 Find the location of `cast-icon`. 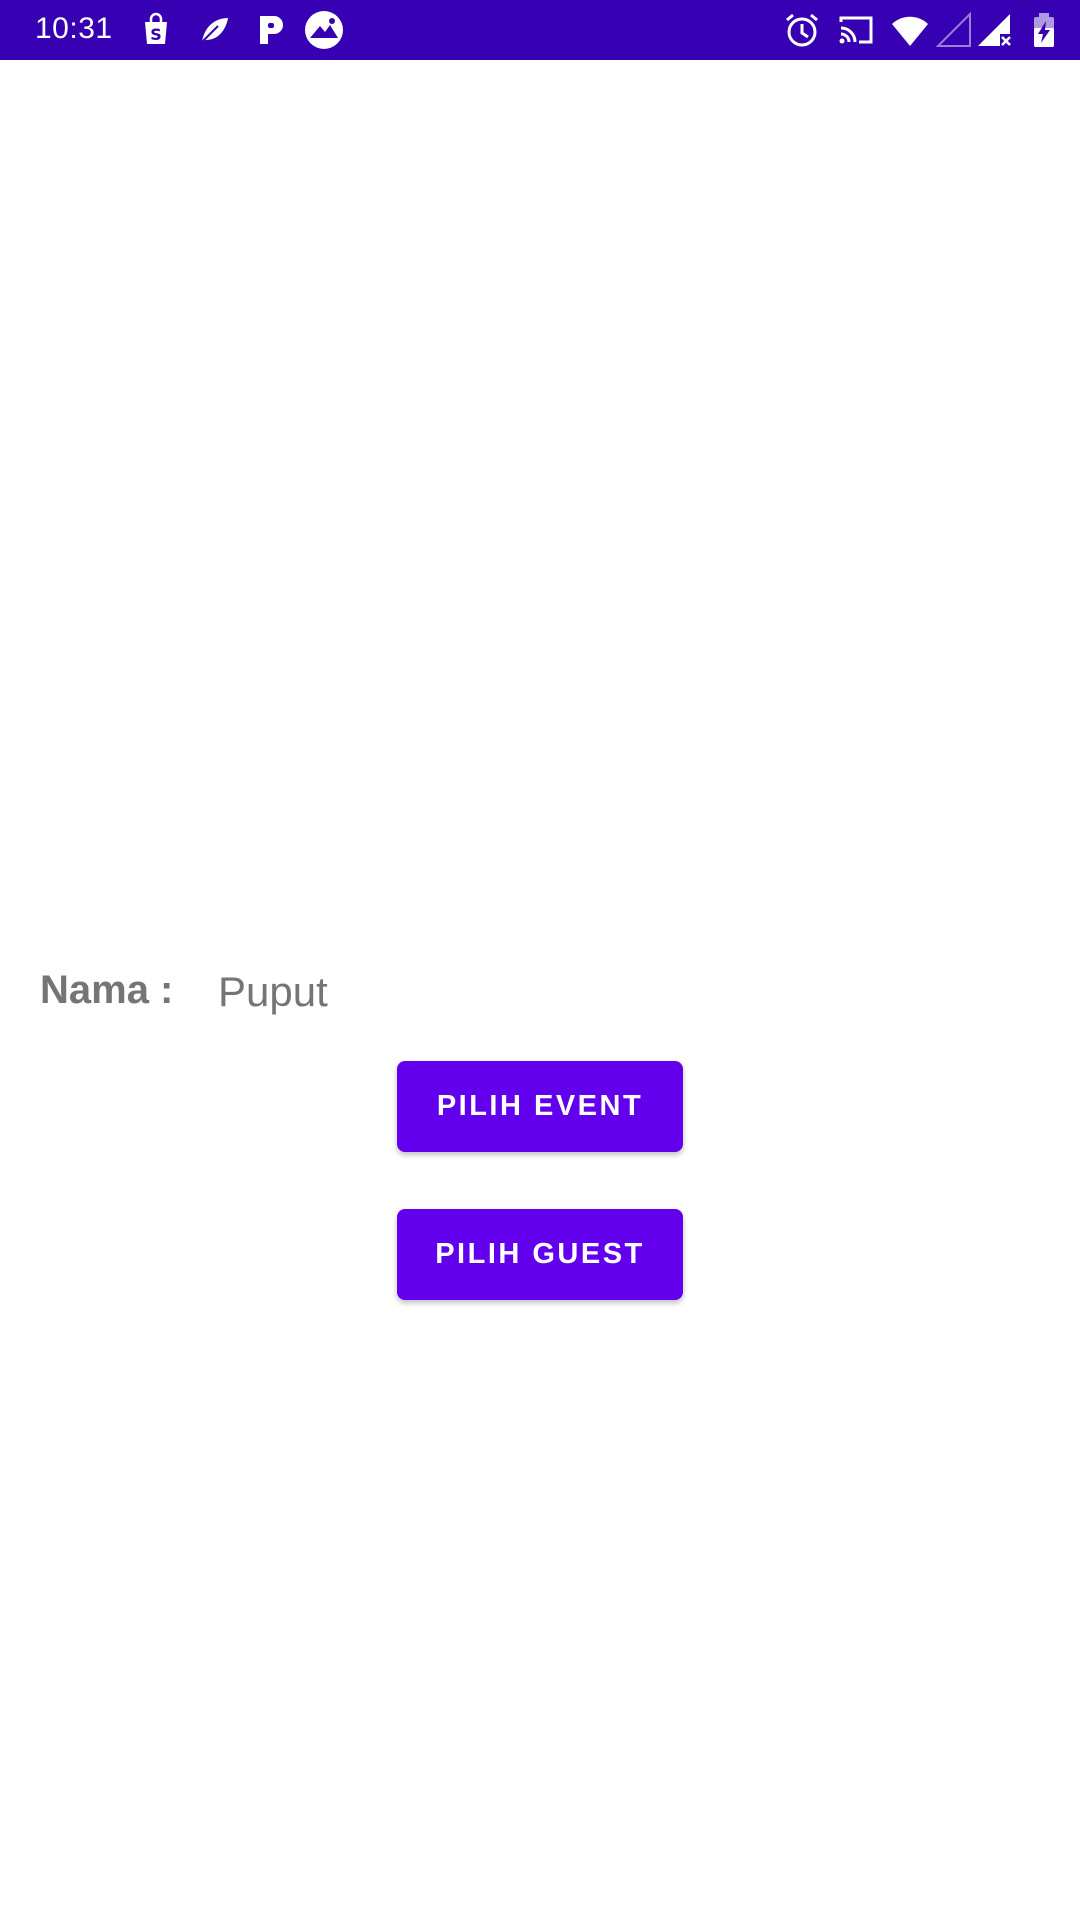

cast-icon is located at coordinates (856, 30).